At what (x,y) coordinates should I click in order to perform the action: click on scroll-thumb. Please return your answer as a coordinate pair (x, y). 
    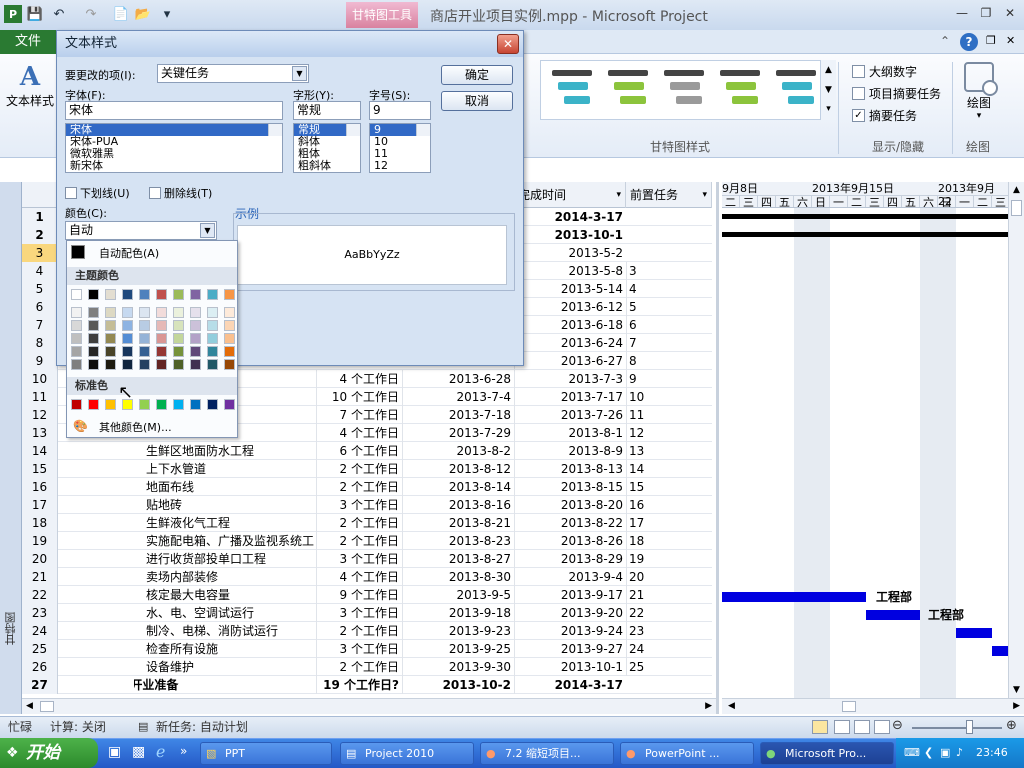
    Looking at the image, I should click on (849, 706).